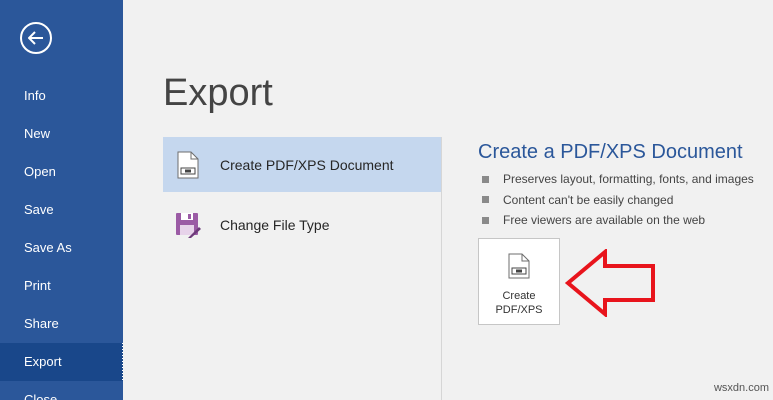 The width and height of the screenshot is (773, 400). What do you see at coordinates (307, 164) in the screenshot?
I see `export-option-label: Create PDF/XPS Document` at bounding box center [307, 164].